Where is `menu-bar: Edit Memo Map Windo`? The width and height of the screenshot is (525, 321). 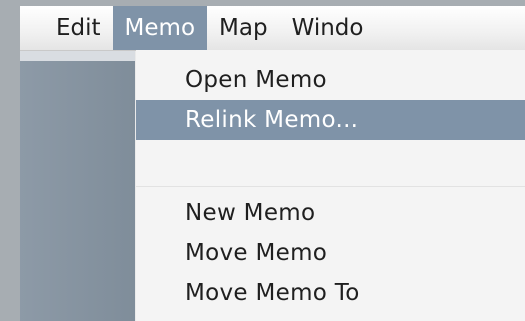
menu-bar: Edit Memo Map Windo is located at coordinates (272, 28).